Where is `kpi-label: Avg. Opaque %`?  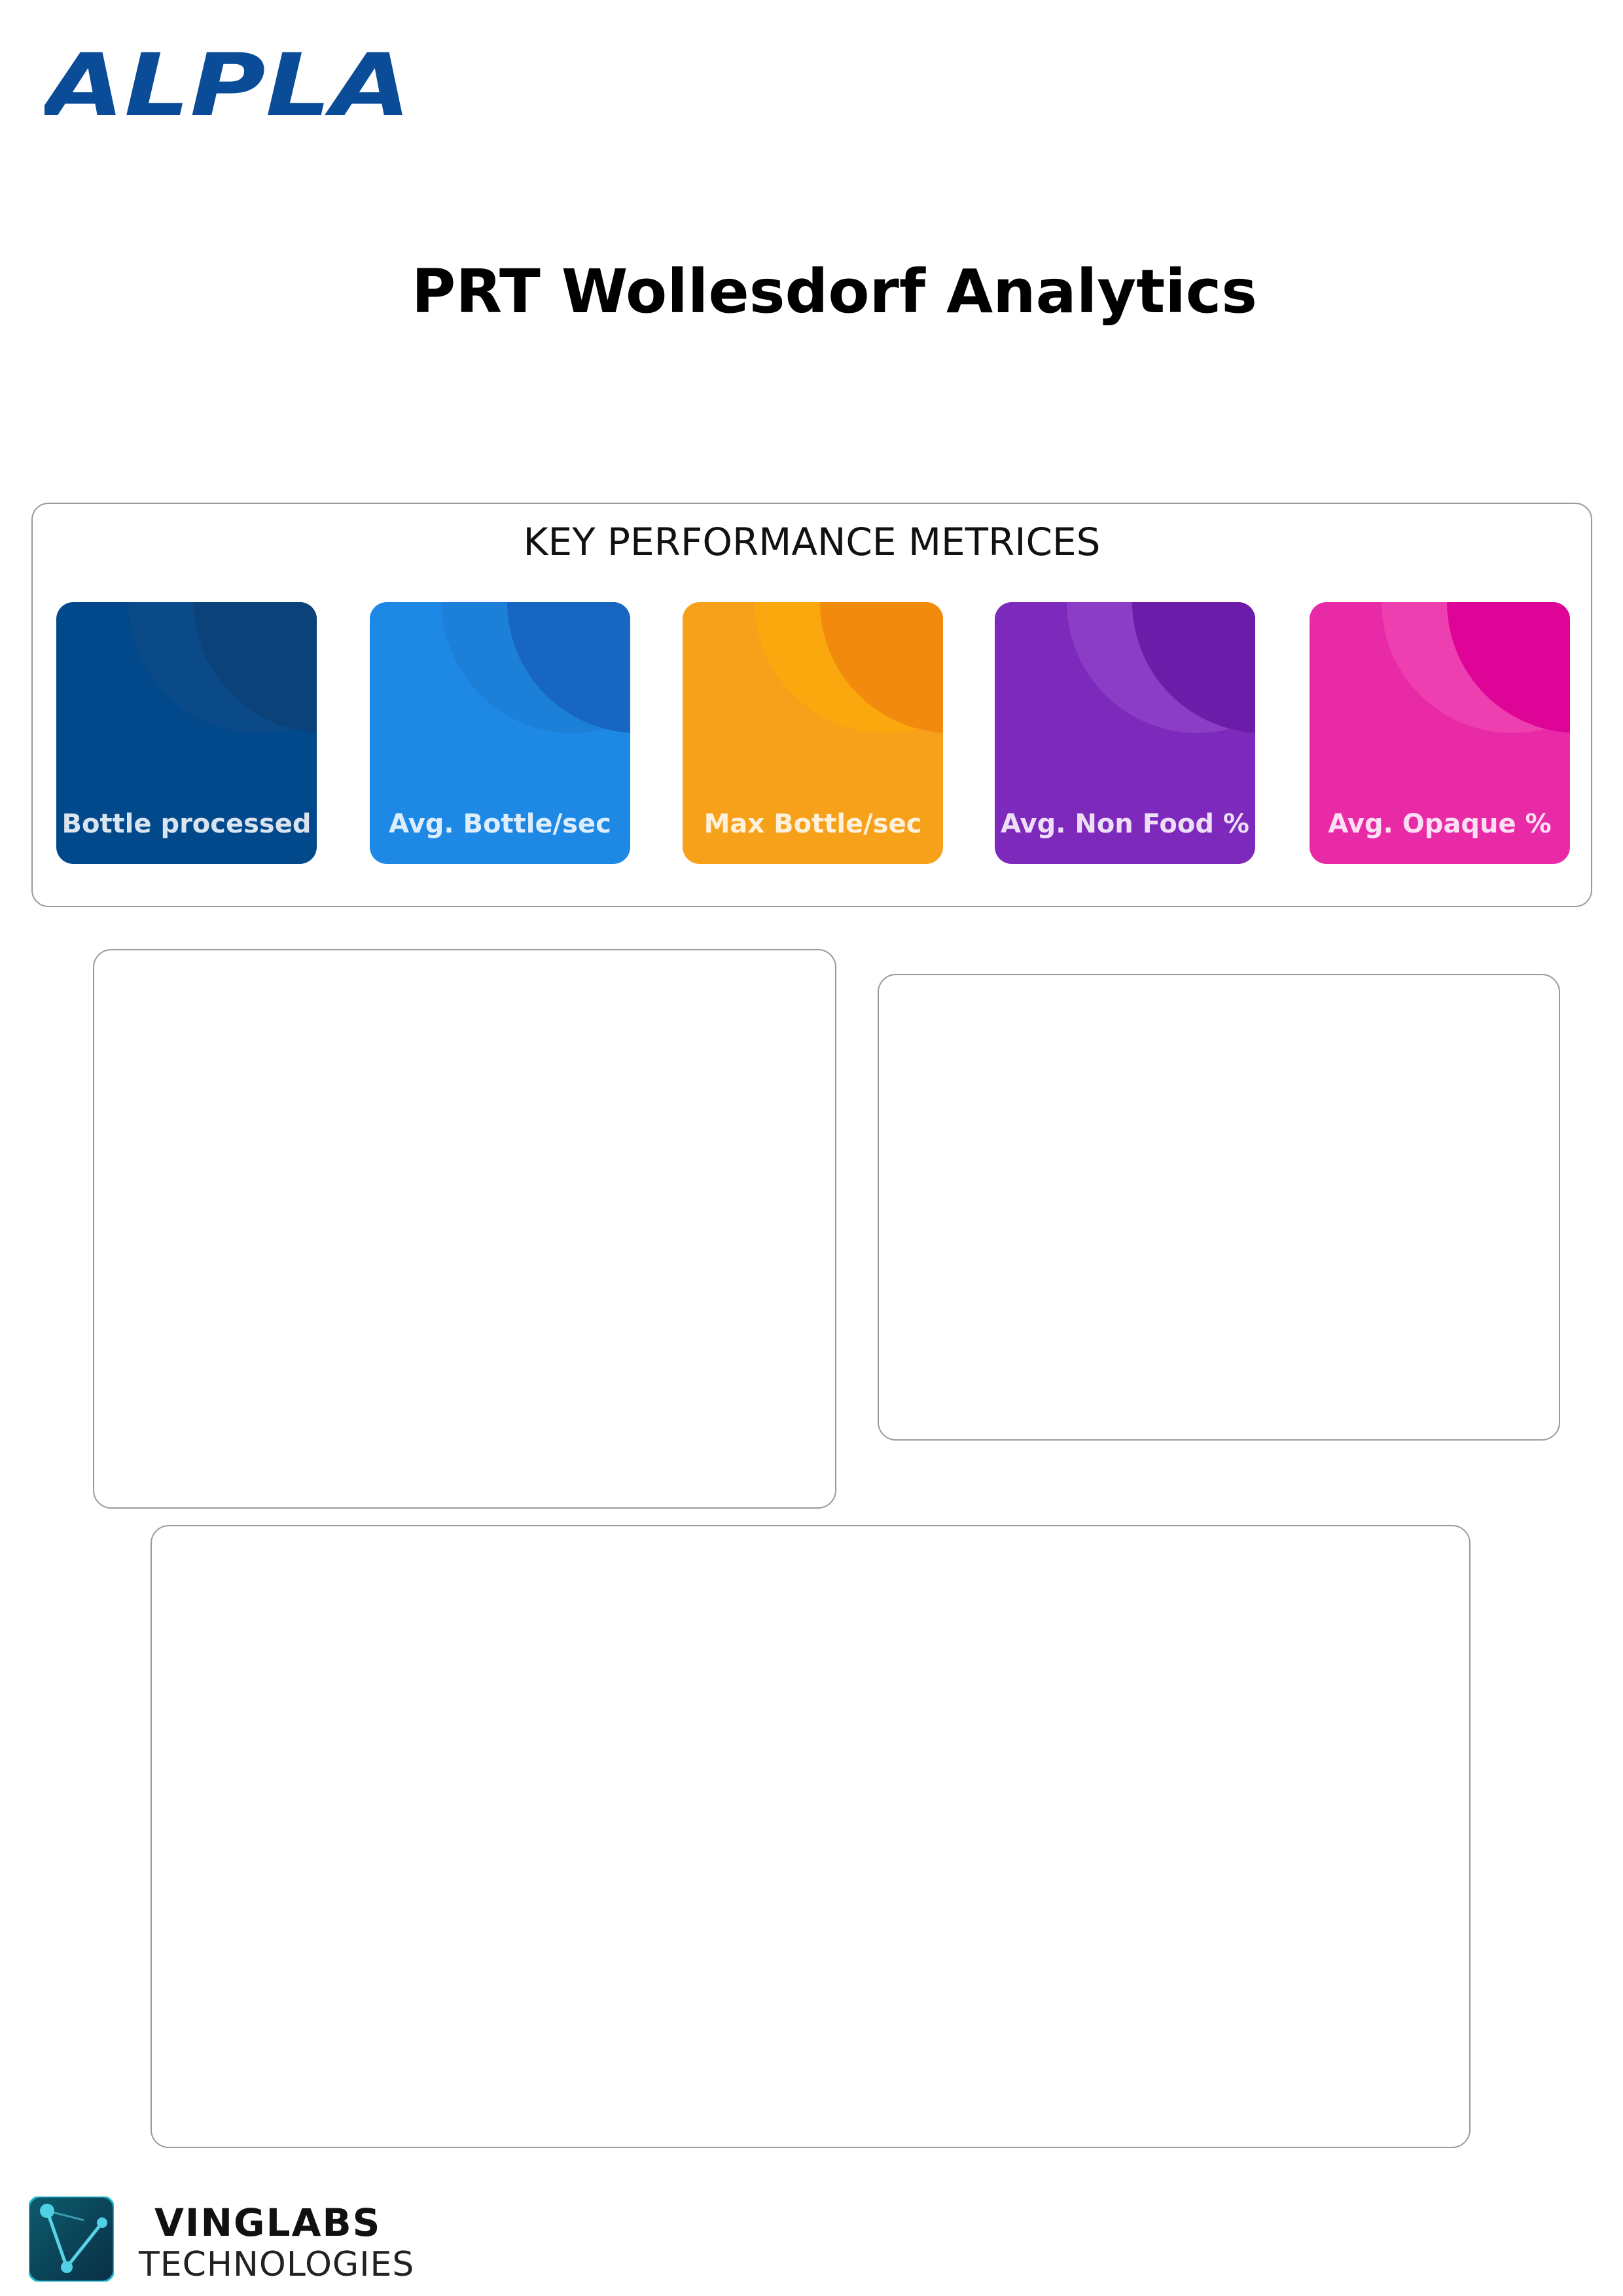 kpi-label: Avg. Opaque % is located at coordinates (1440, 824).